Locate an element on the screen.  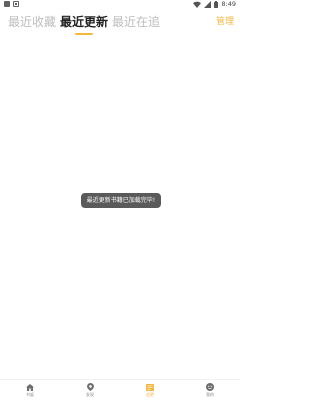
active-tab-indicator is located at coordinates (84, 34).